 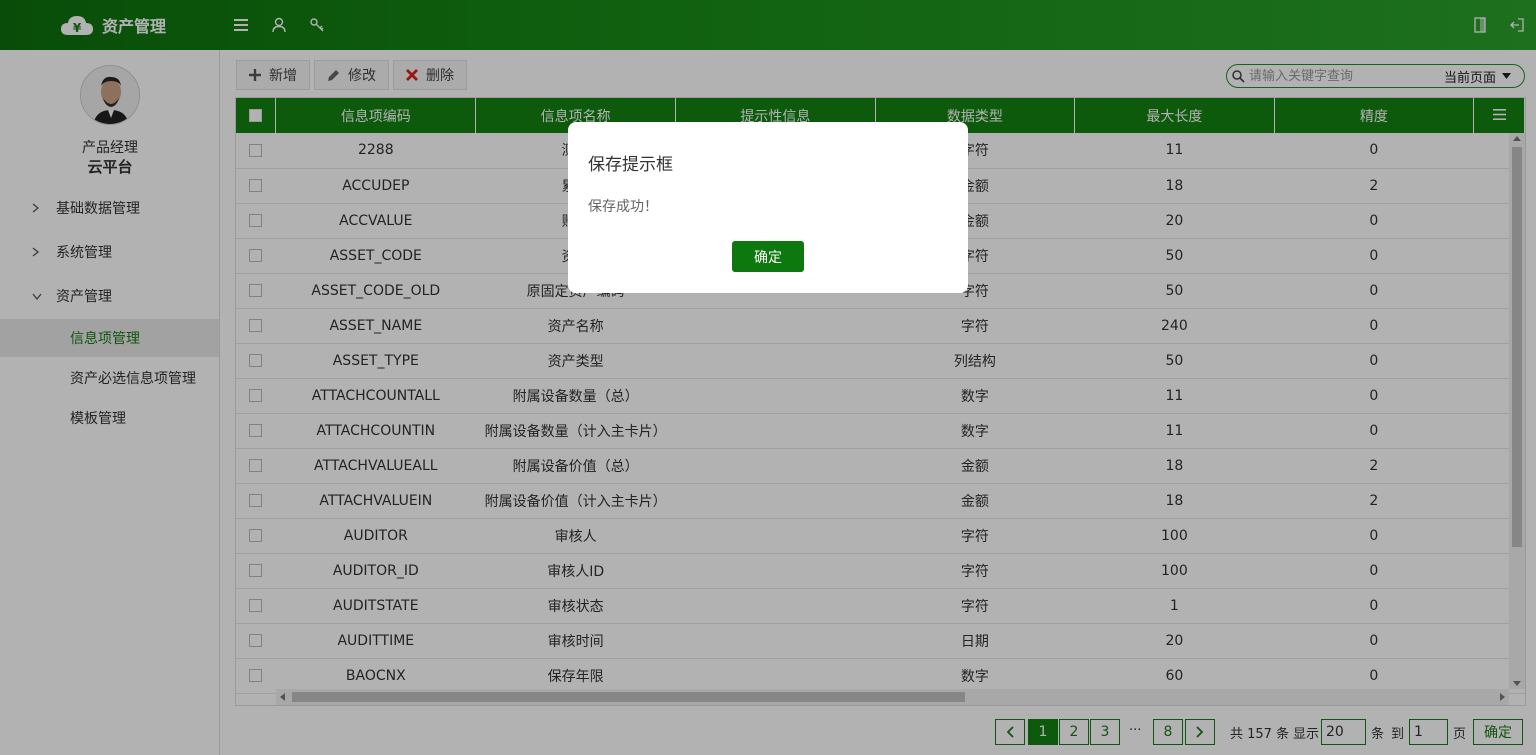 What do you see at coordinates (768, 207) in the screenshot?
I see `save-dialog: 保存提示框 保存成功！ 确定` at bounding box center [768, 207].